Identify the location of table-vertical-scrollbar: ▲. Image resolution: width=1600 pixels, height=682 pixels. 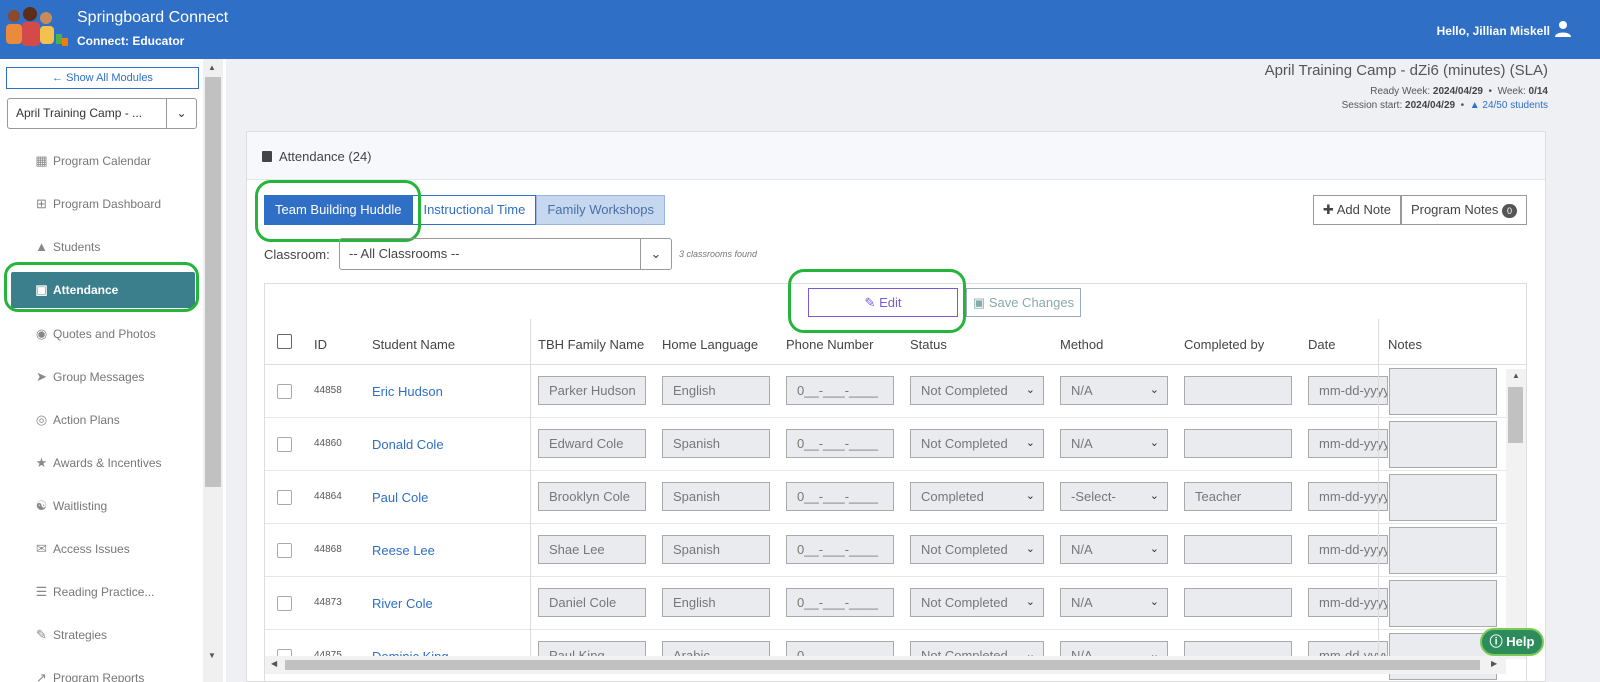
(1516, 514).